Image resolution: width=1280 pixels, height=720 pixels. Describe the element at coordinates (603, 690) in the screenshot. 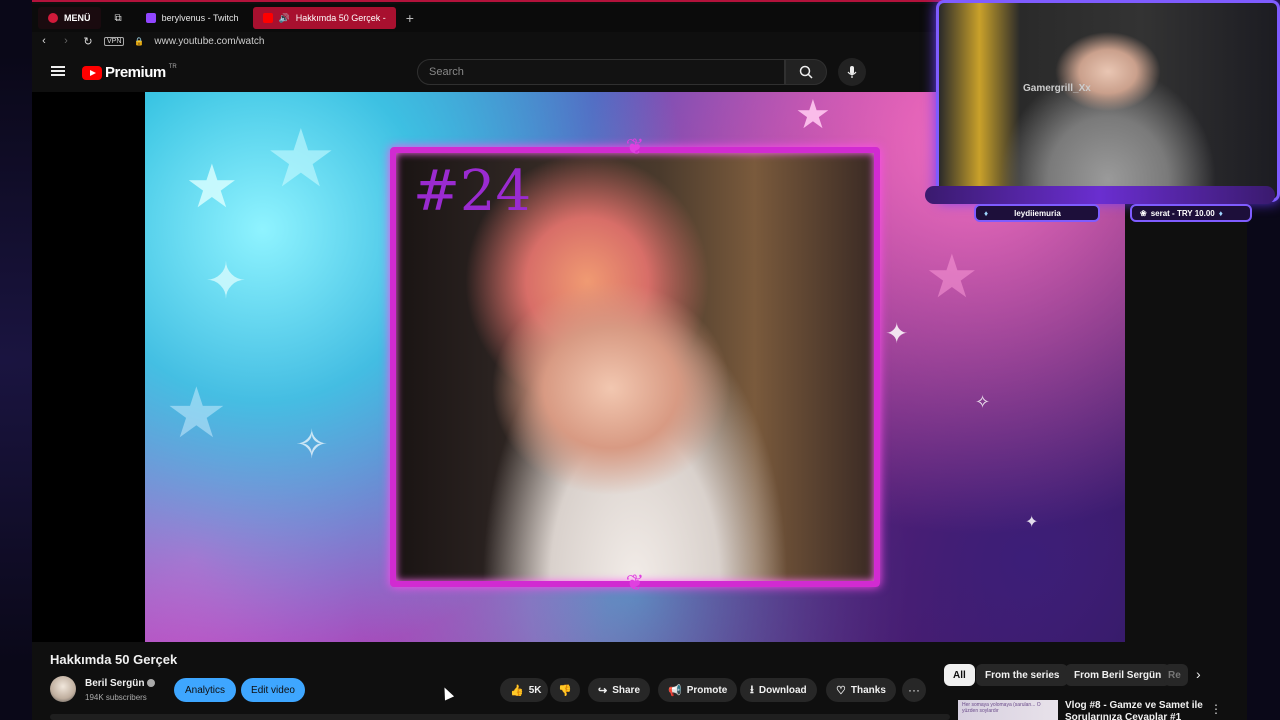

I see `share-icon: ↪` at that location.